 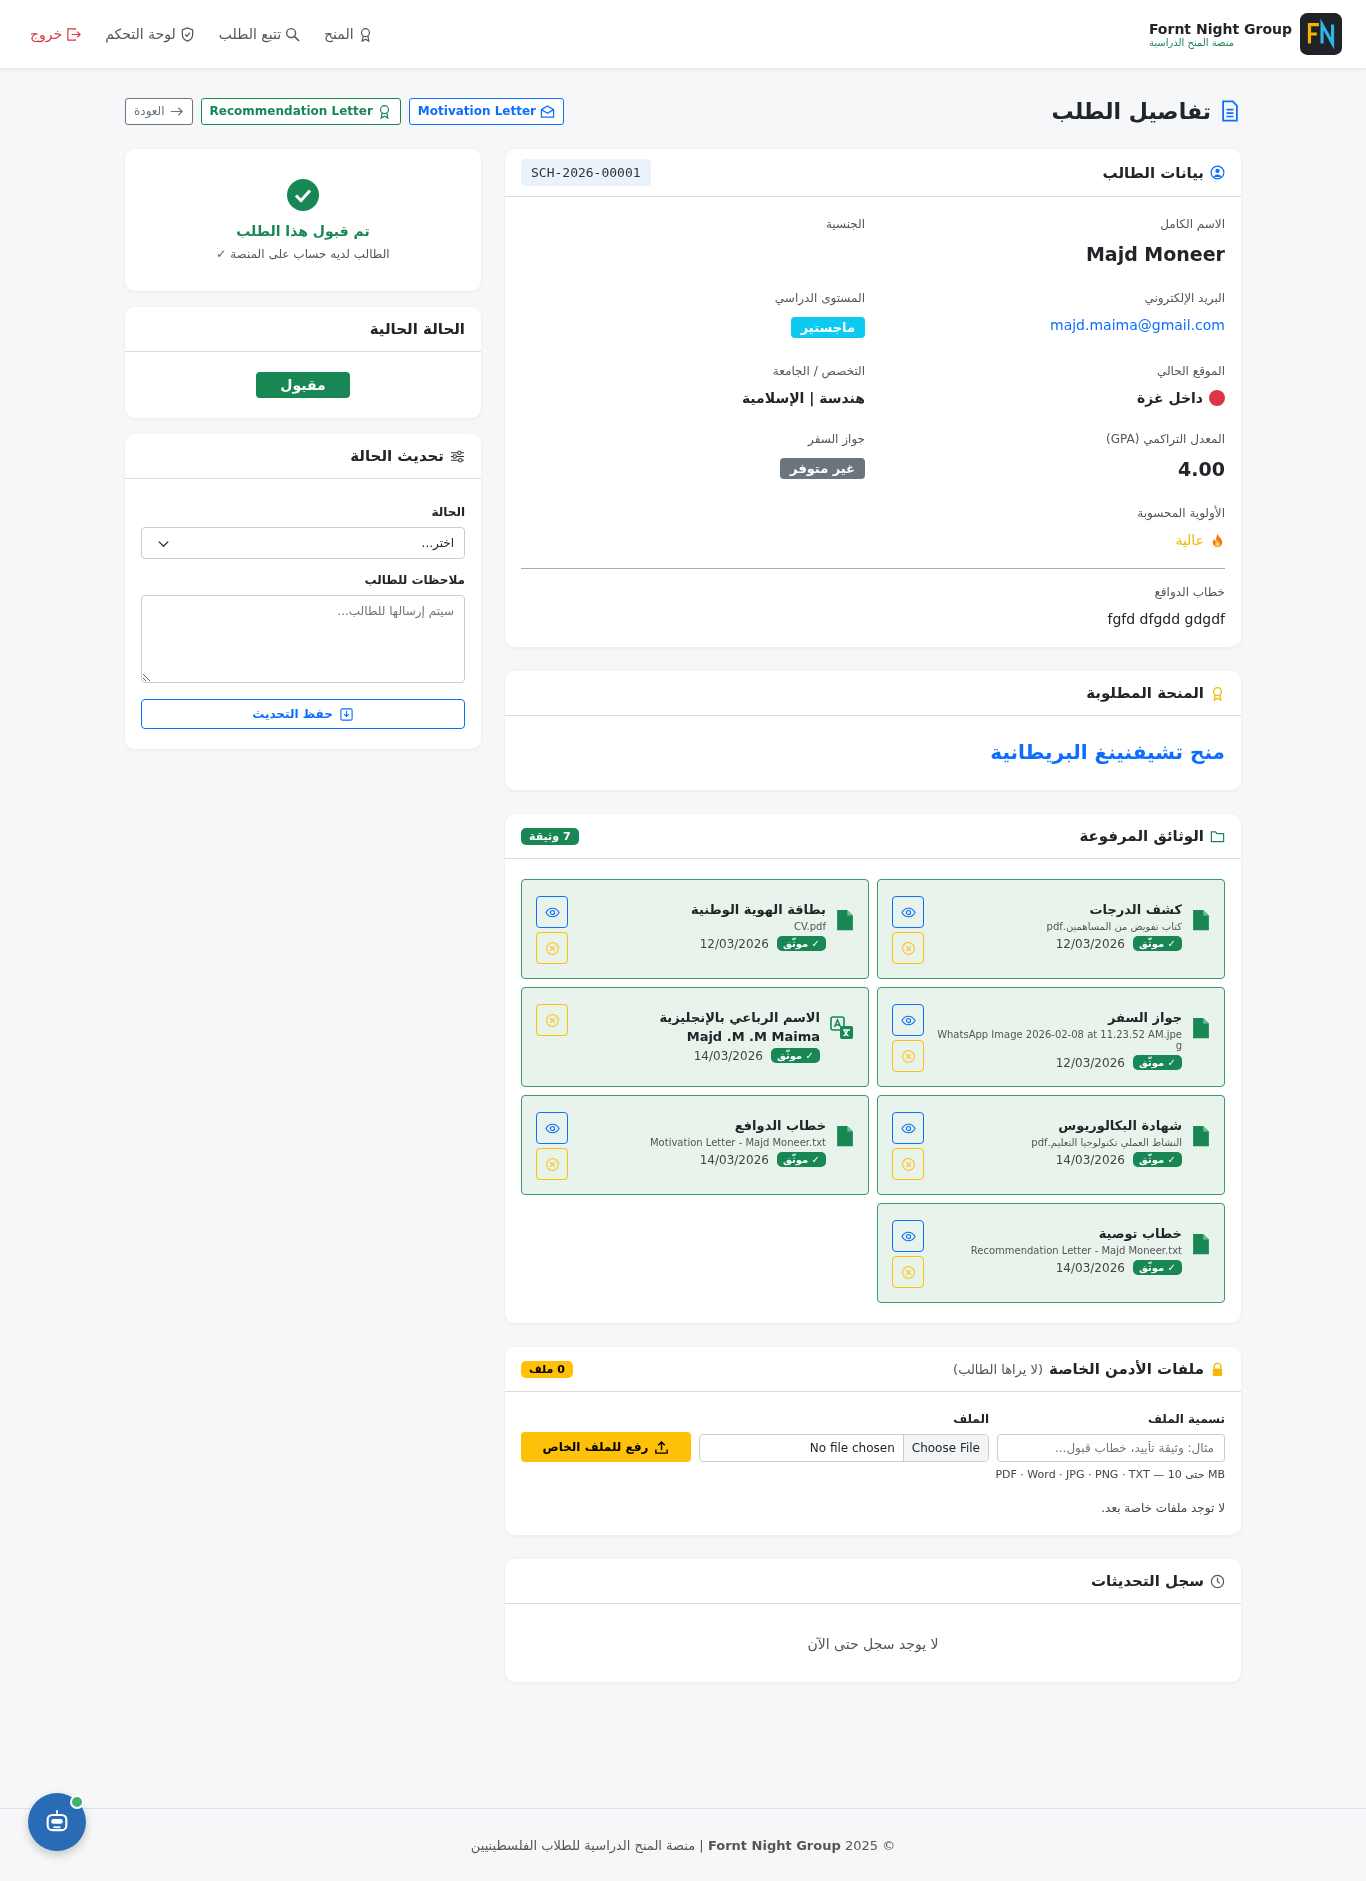 I want to click on clock-icon, so click(x=1217, y=1581).